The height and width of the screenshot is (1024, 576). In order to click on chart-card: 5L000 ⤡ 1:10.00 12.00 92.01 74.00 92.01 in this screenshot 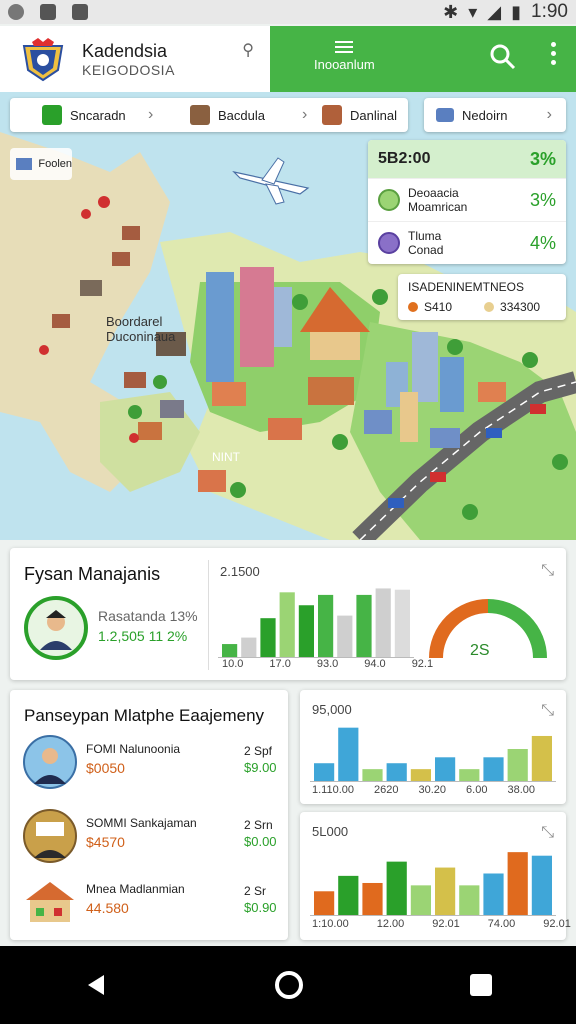, I will do `click(435, 876)`.